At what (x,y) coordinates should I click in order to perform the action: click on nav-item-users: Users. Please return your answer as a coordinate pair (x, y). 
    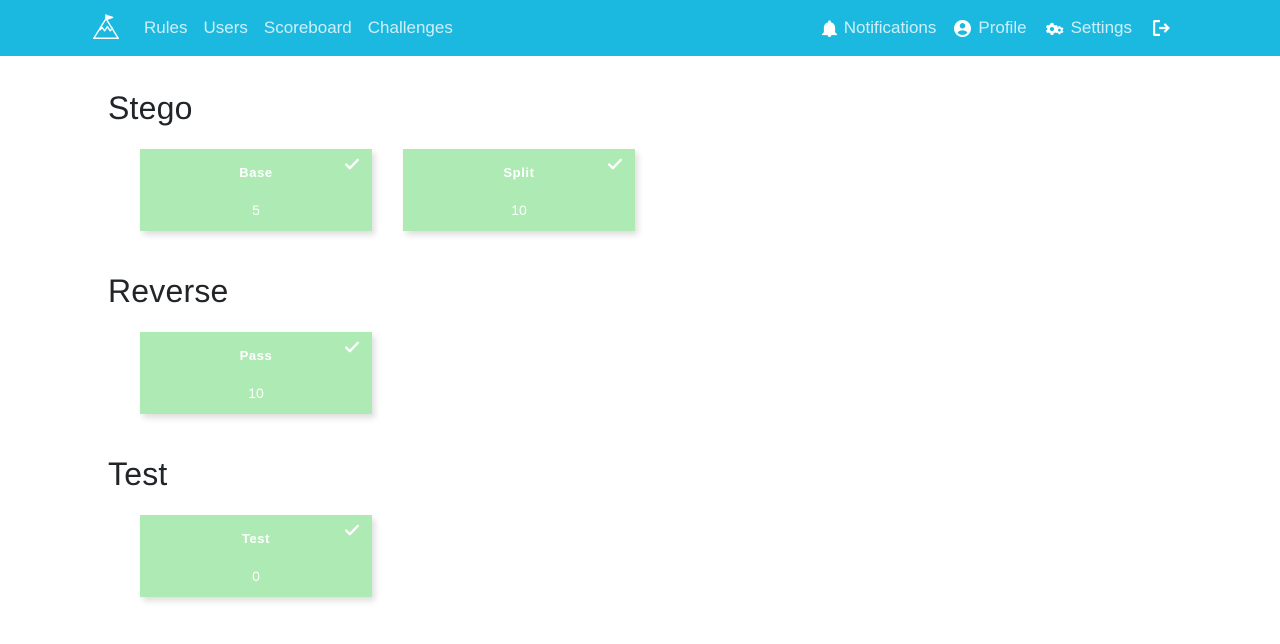
    Looking at the image, I should click on (225, 28).